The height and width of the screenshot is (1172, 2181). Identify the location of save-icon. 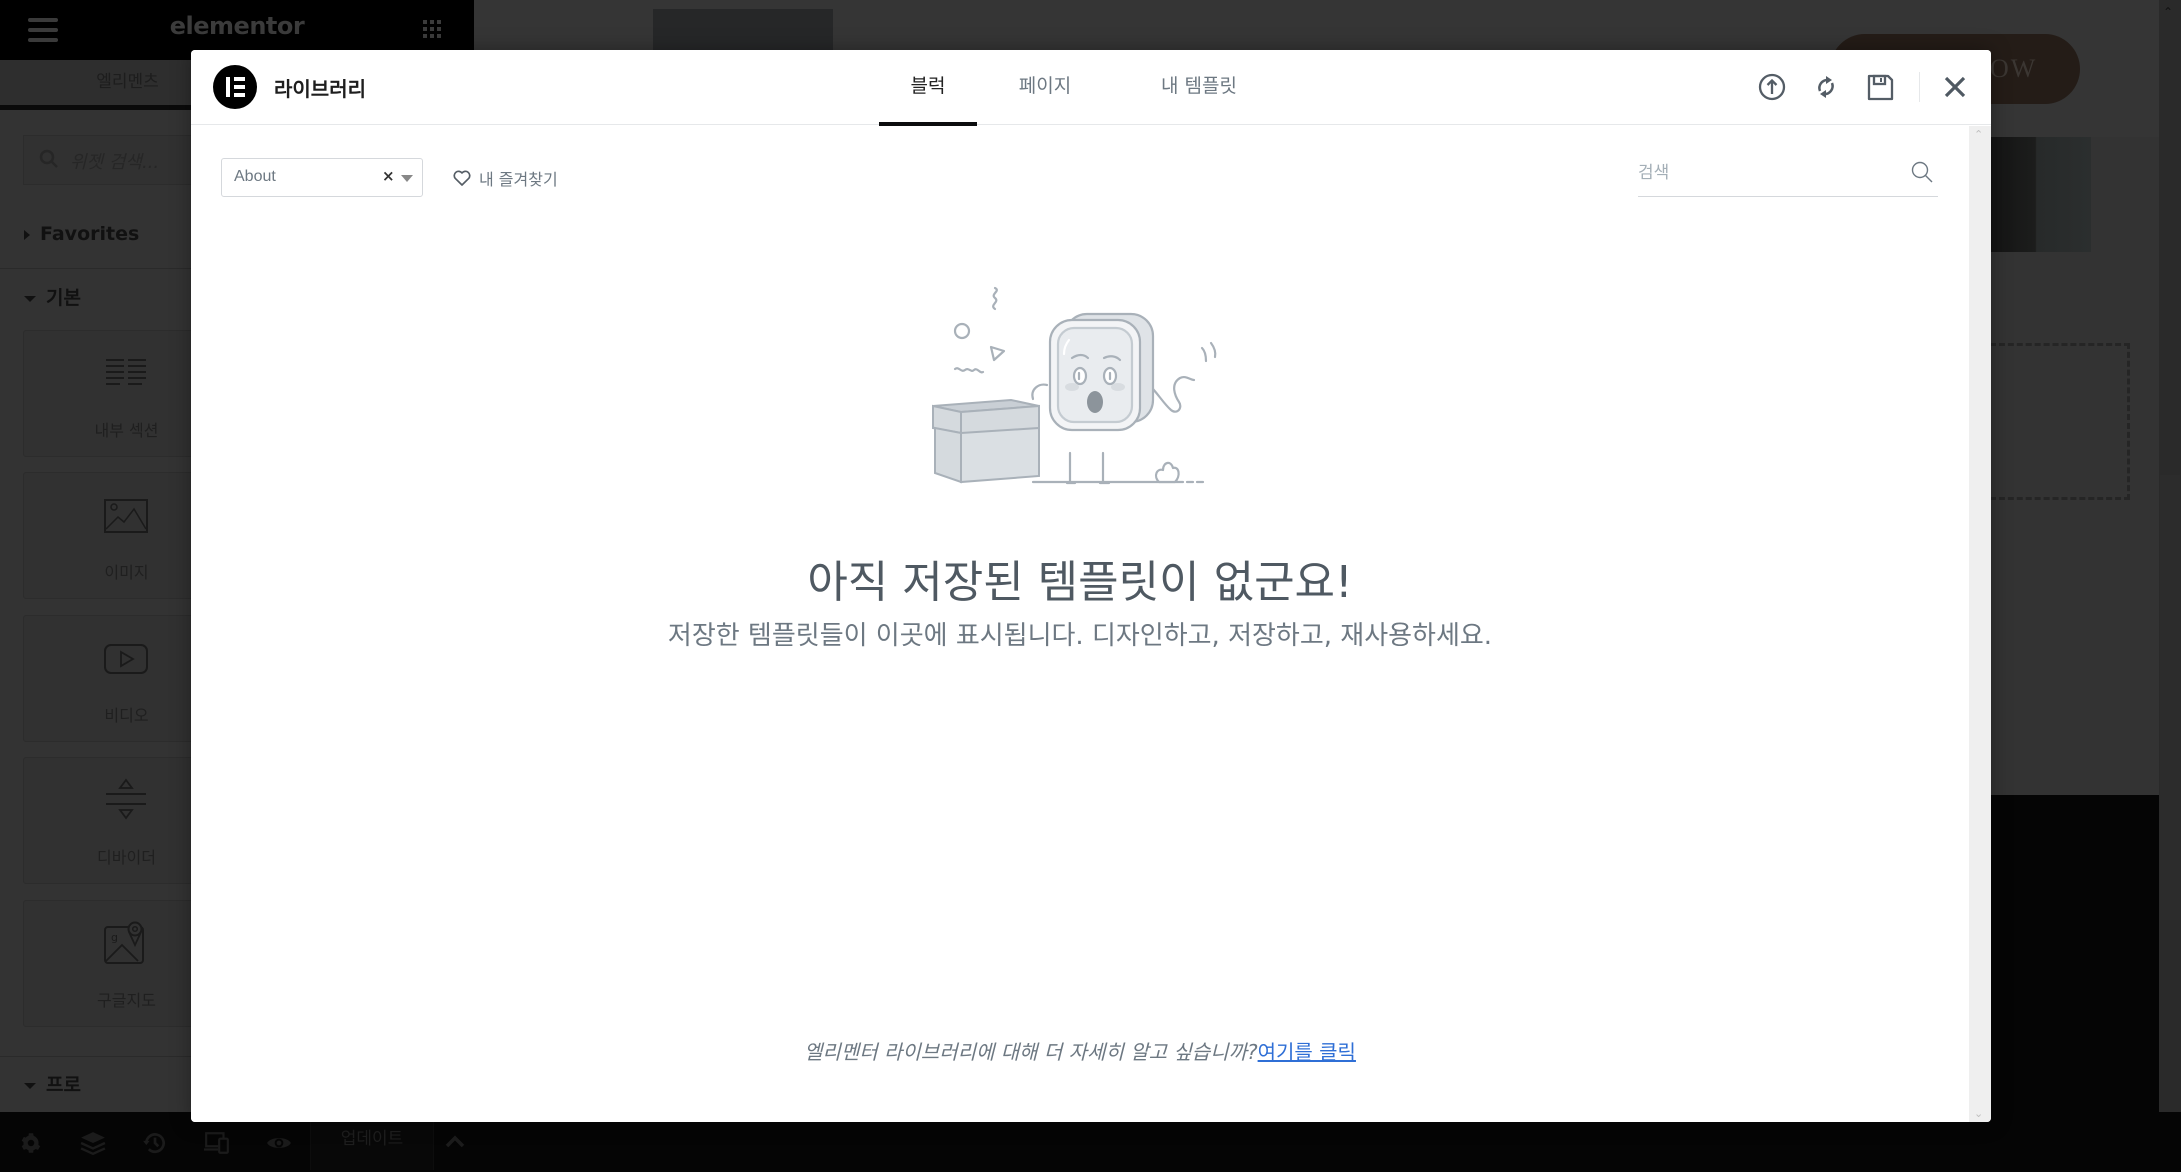
(1880, 87).